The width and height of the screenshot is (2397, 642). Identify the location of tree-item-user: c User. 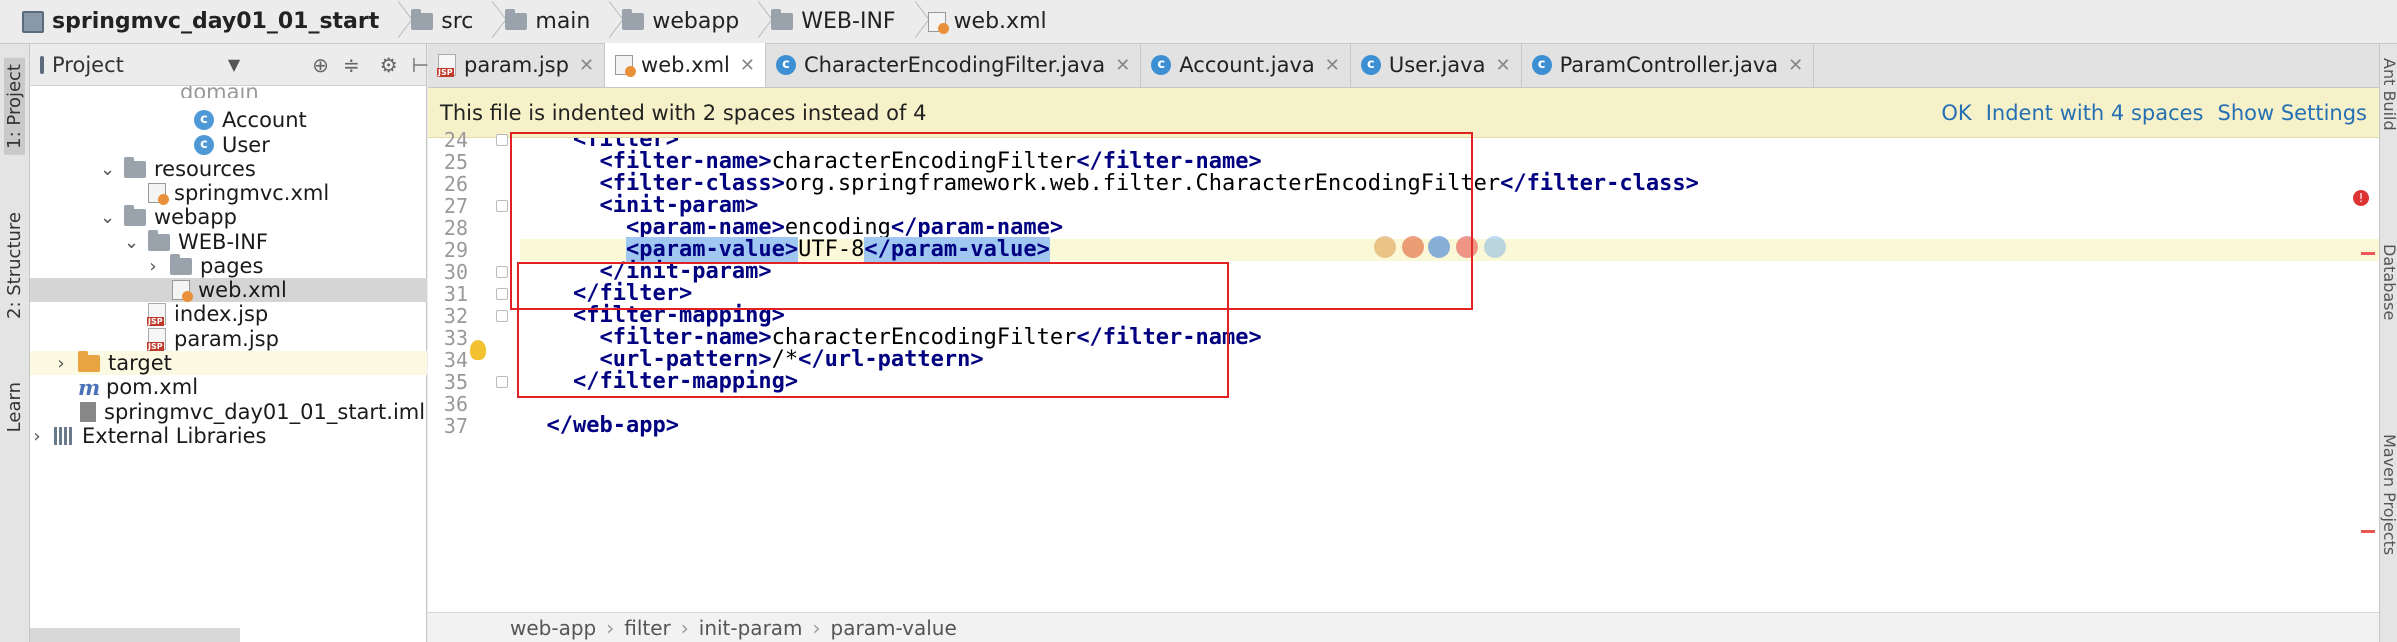
(150, 145).